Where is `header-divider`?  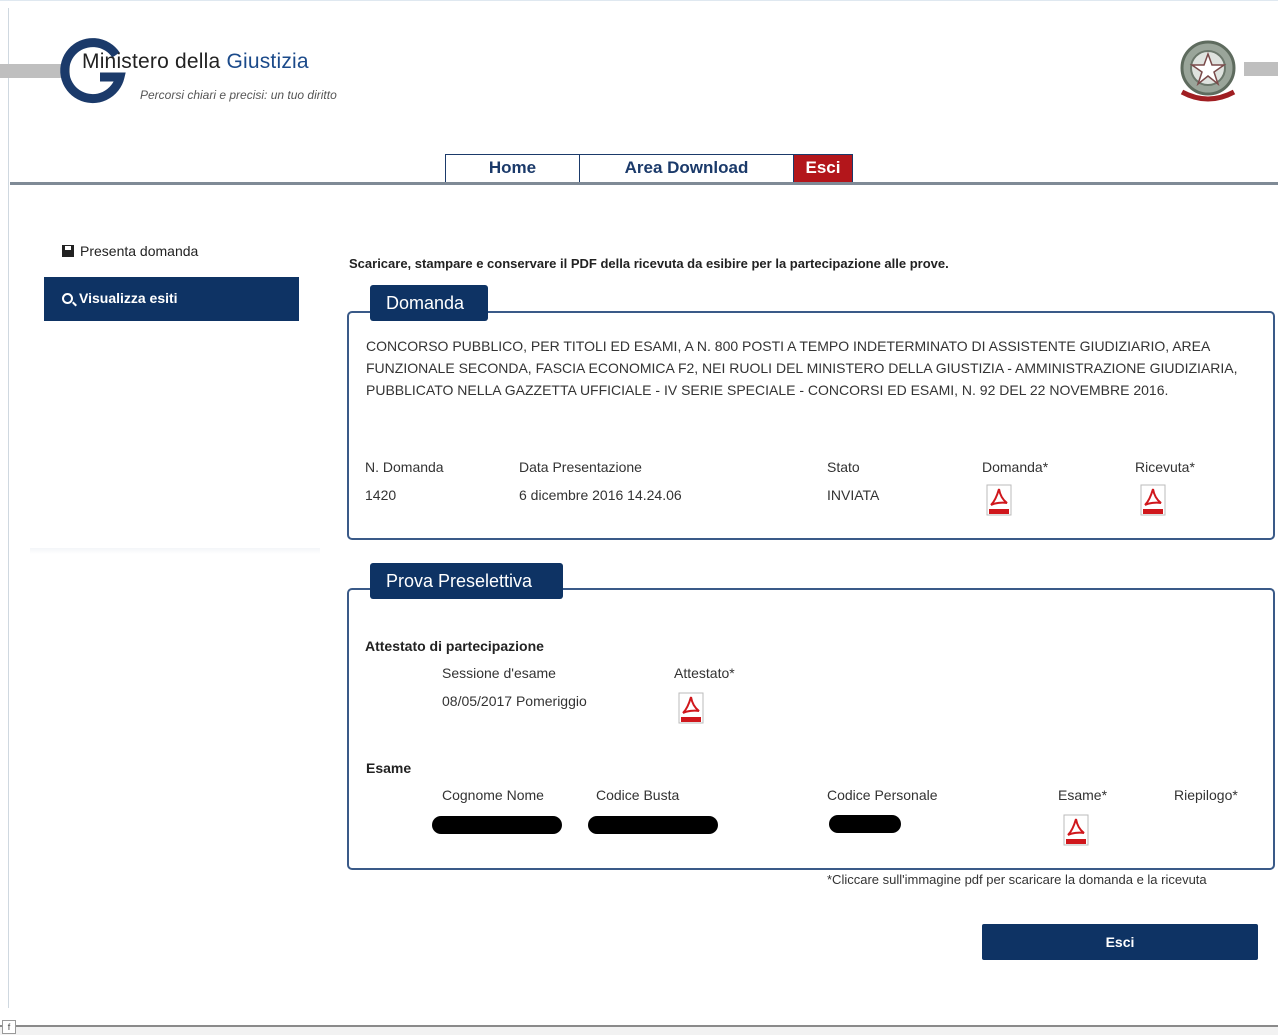
header-divider is located at coordinates (644, 183).